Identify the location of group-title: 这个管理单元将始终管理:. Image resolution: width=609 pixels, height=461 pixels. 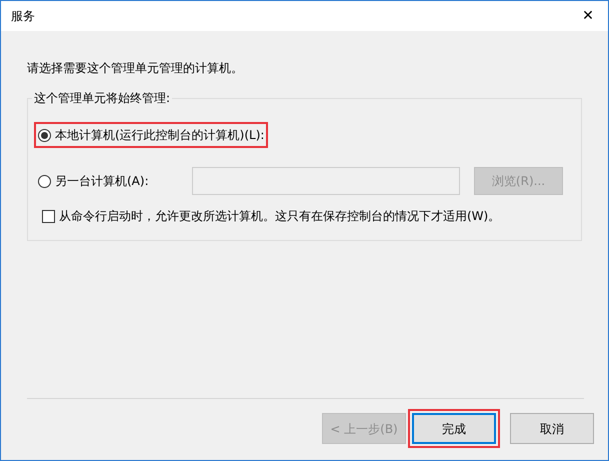
(102, 98).